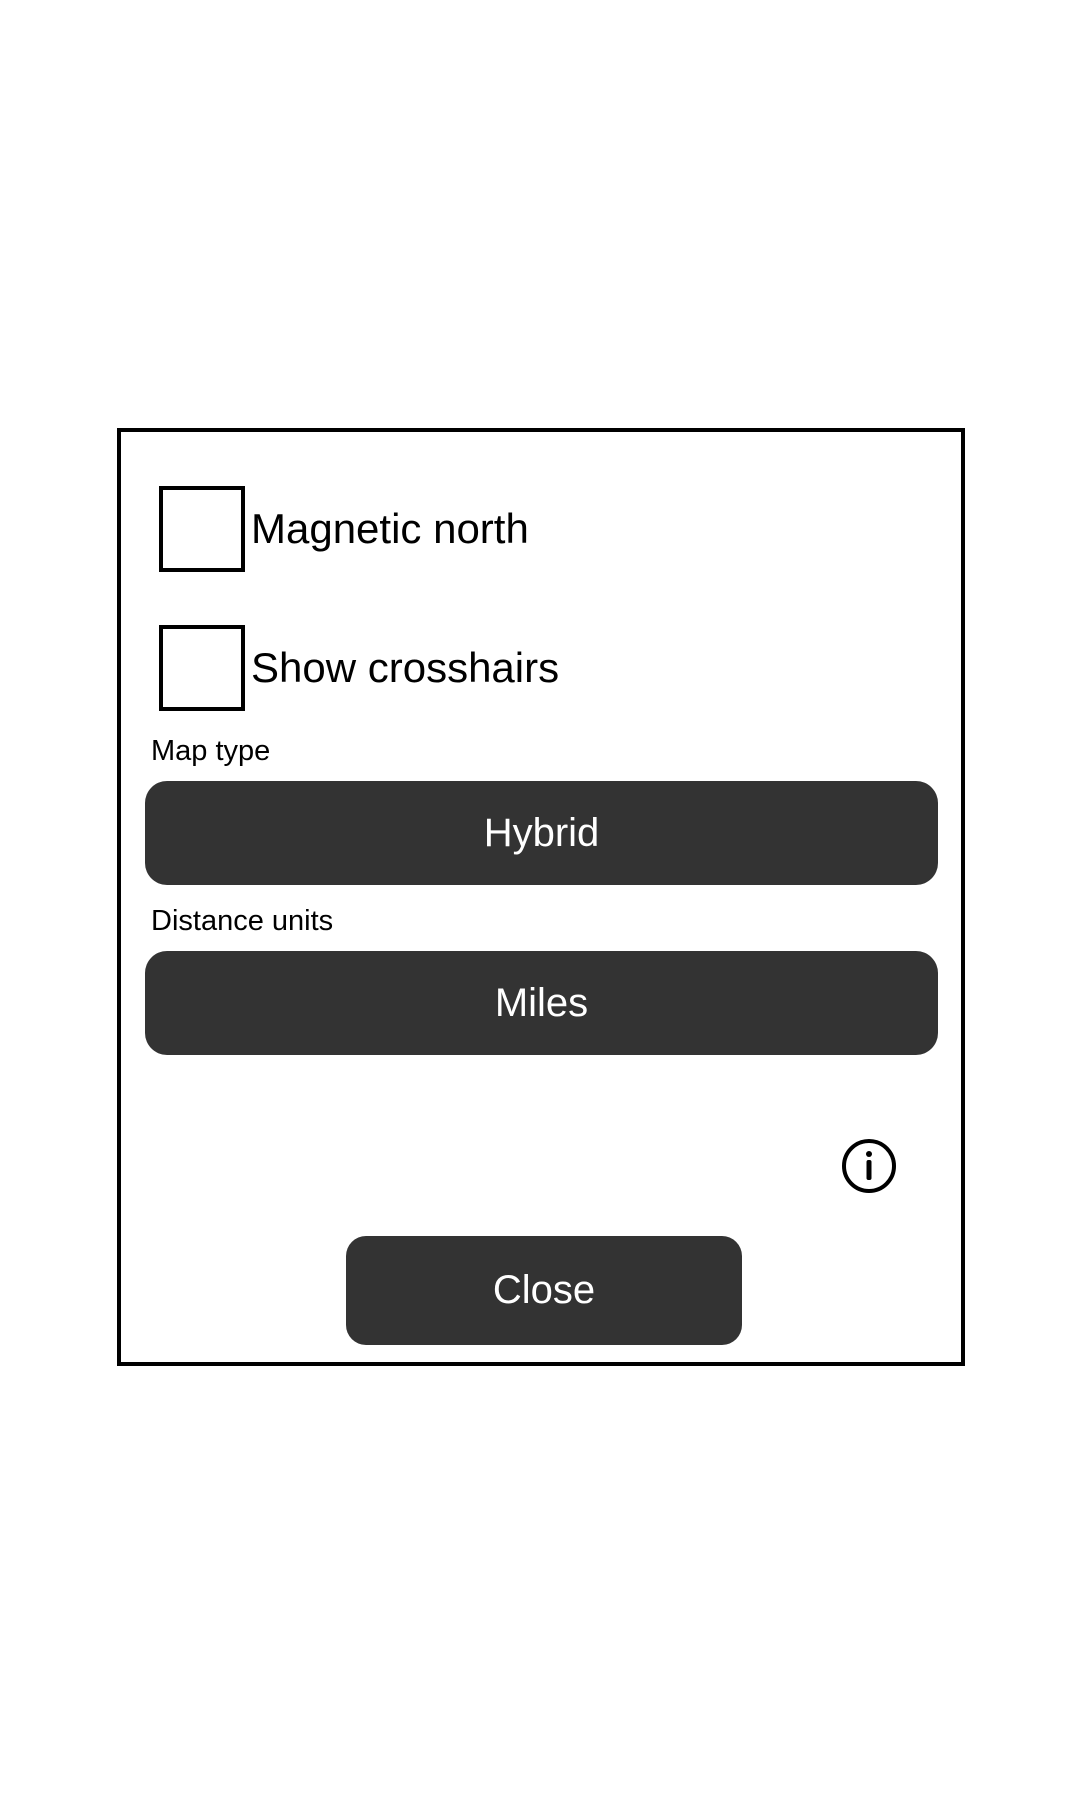  Describe the element at coordinates (202, 529) in the screenshot. I see `magnetic-north-checkbox` at that location.